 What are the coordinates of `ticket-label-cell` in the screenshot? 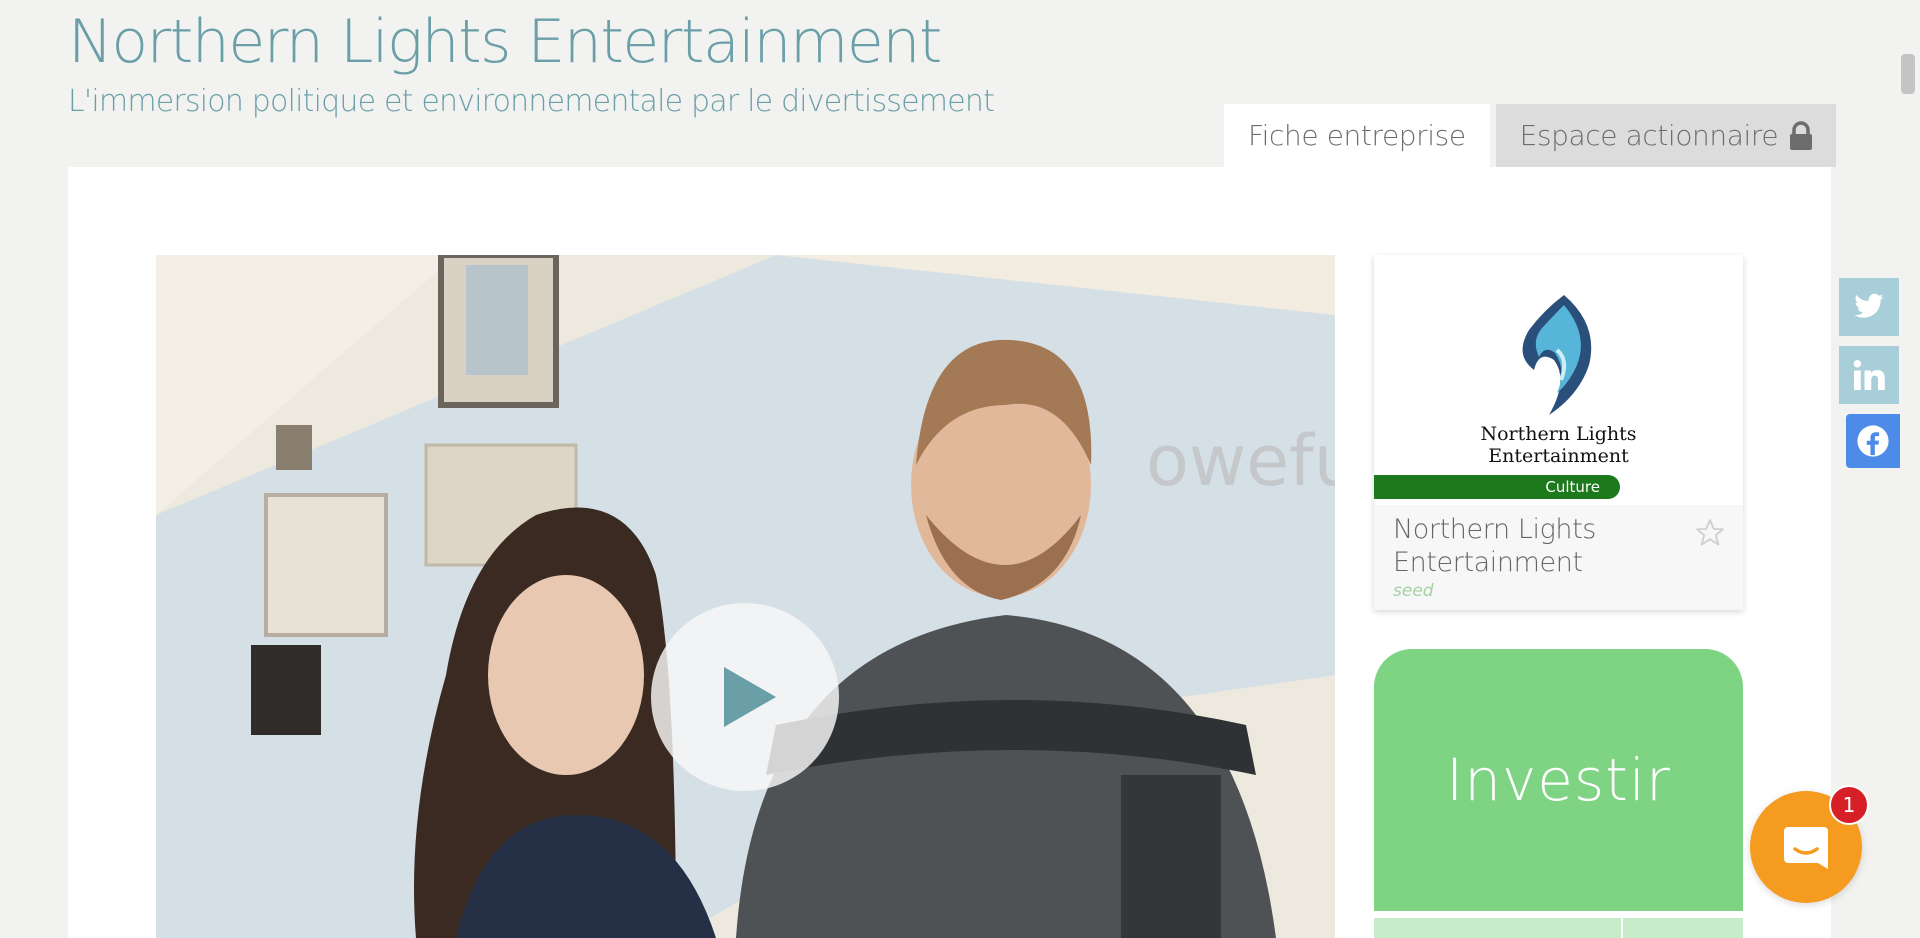 It's located at (1498, 928).